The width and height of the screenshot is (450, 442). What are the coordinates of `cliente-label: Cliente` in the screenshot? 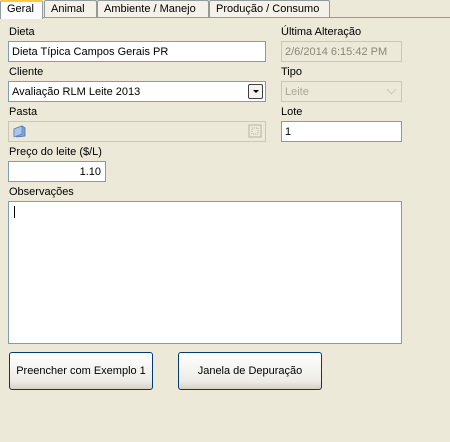 It's located at (26, 72).